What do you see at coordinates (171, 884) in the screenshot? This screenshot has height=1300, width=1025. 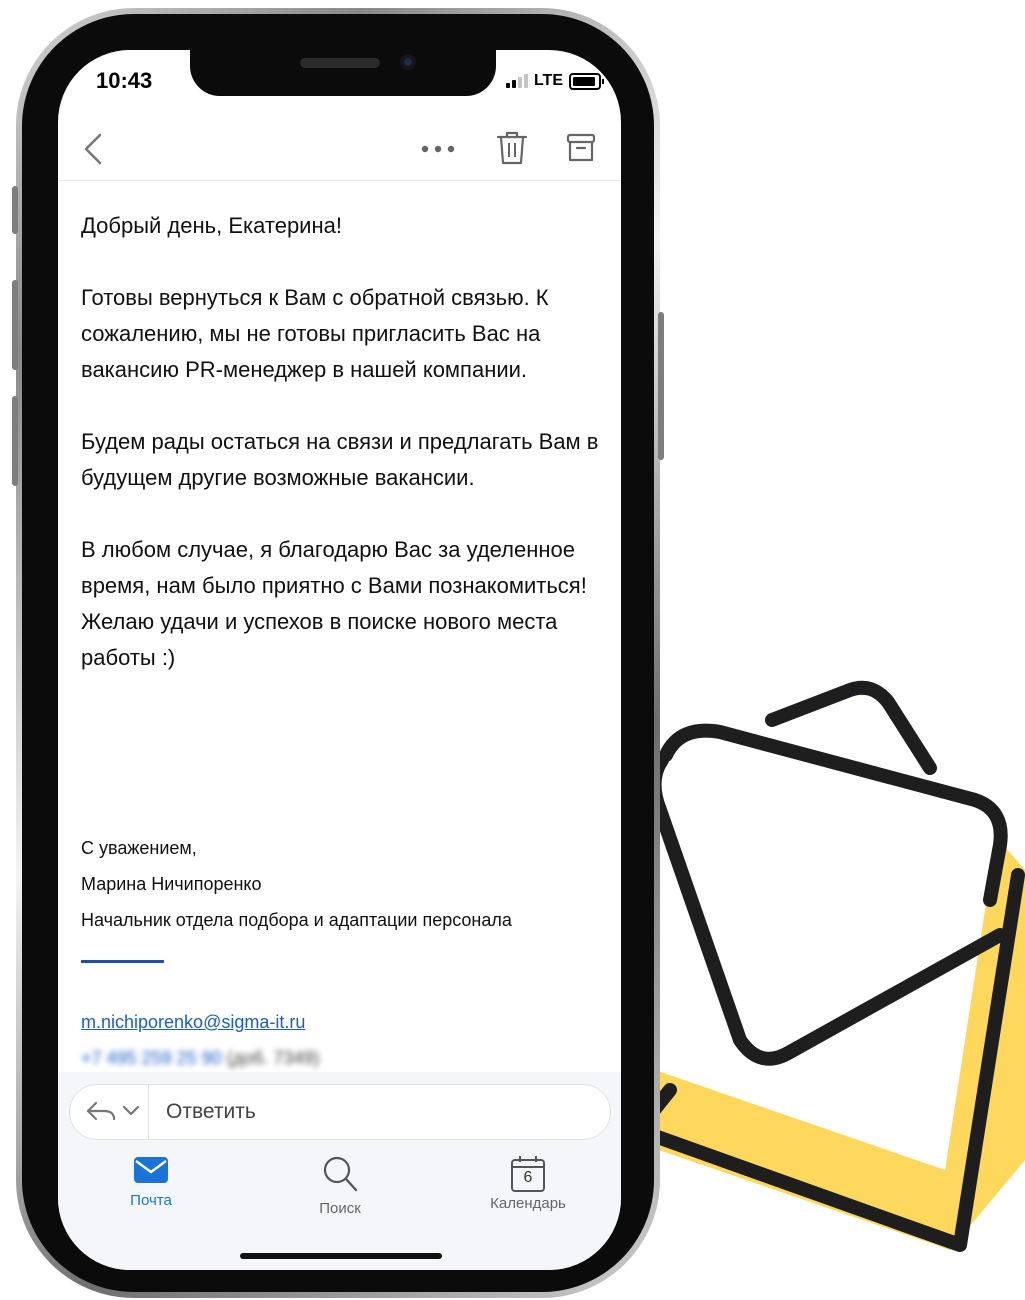 I see `signature-name: Марина Ничипоренко` at bounding box center [171, 884].